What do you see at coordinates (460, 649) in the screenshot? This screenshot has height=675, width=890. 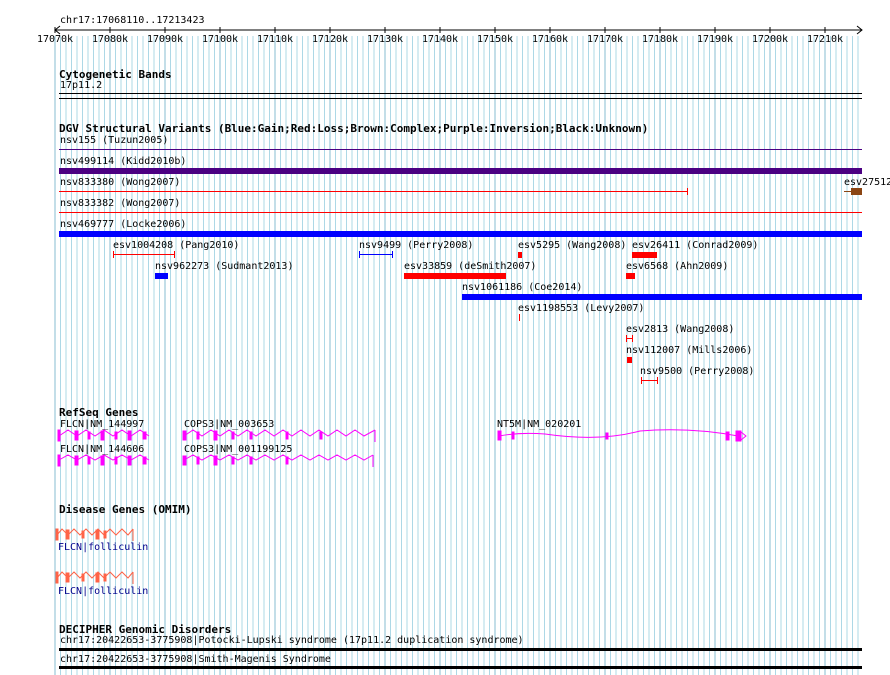 I see `decipher-bar-potocki-lupski` at bounding box center [460, 649].